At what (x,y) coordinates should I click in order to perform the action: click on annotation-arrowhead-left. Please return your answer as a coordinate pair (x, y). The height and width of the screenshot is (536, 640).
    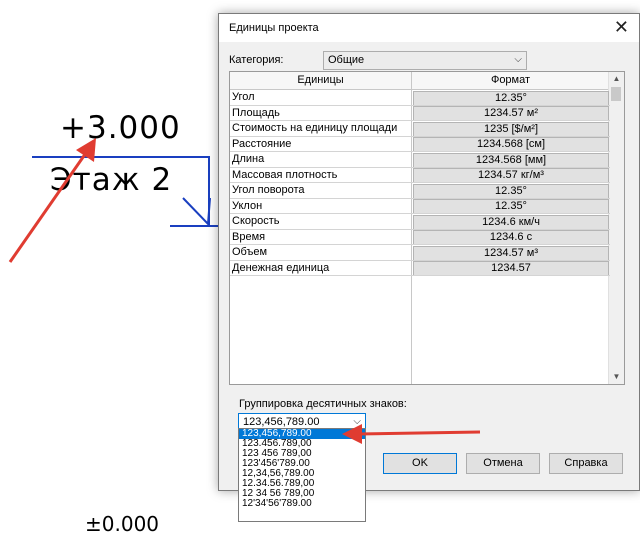
    Looking at the image, I should click on (86, 150).